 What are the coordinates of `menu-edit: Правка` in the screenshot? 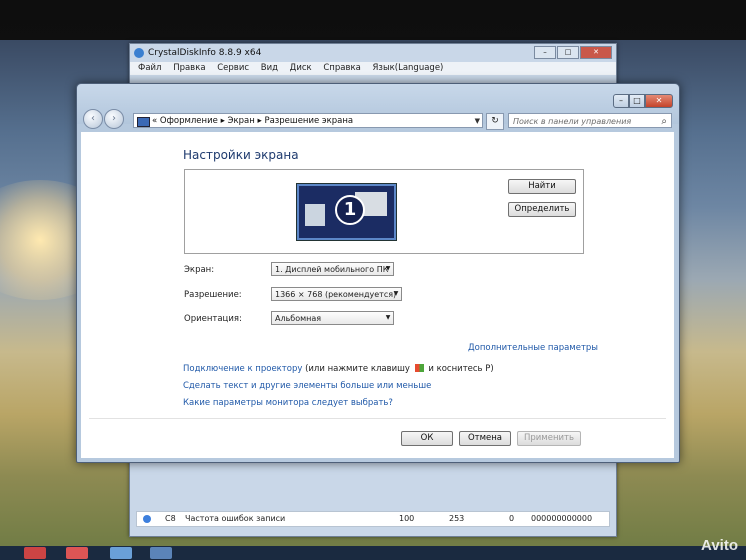 It's located at (189, 68).